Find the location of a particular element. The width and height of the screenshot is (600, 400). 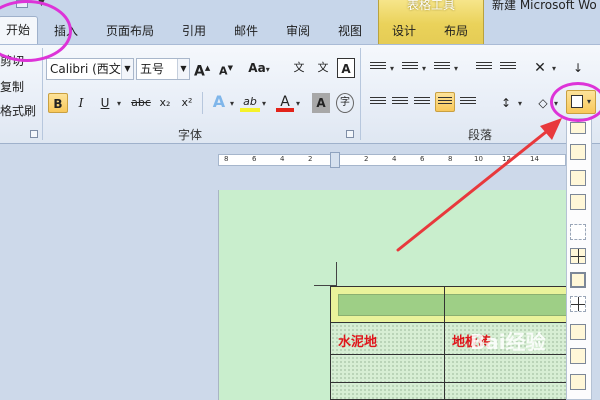

grow-font-button: A▲ is located at coordinates (202, 69).